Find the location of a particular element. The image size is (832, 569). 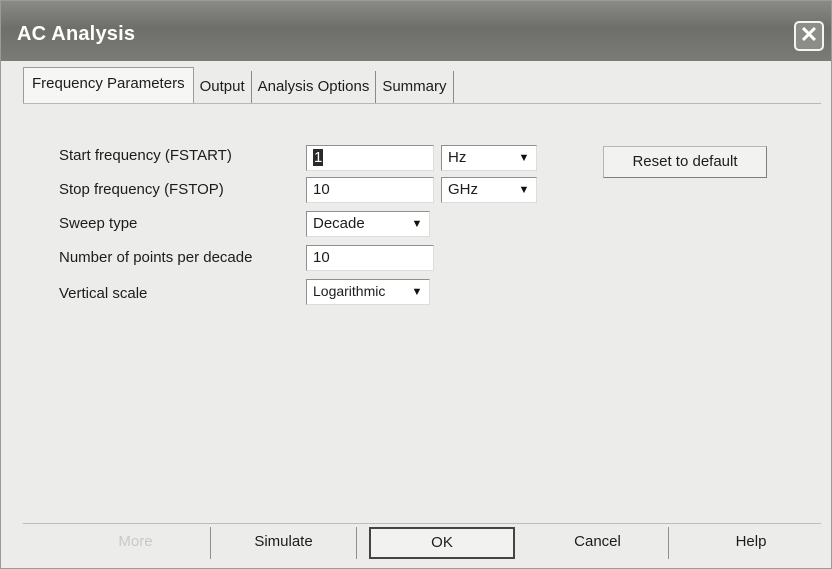

stop-frequency-input: 10 is located at coordinates (370, 190).